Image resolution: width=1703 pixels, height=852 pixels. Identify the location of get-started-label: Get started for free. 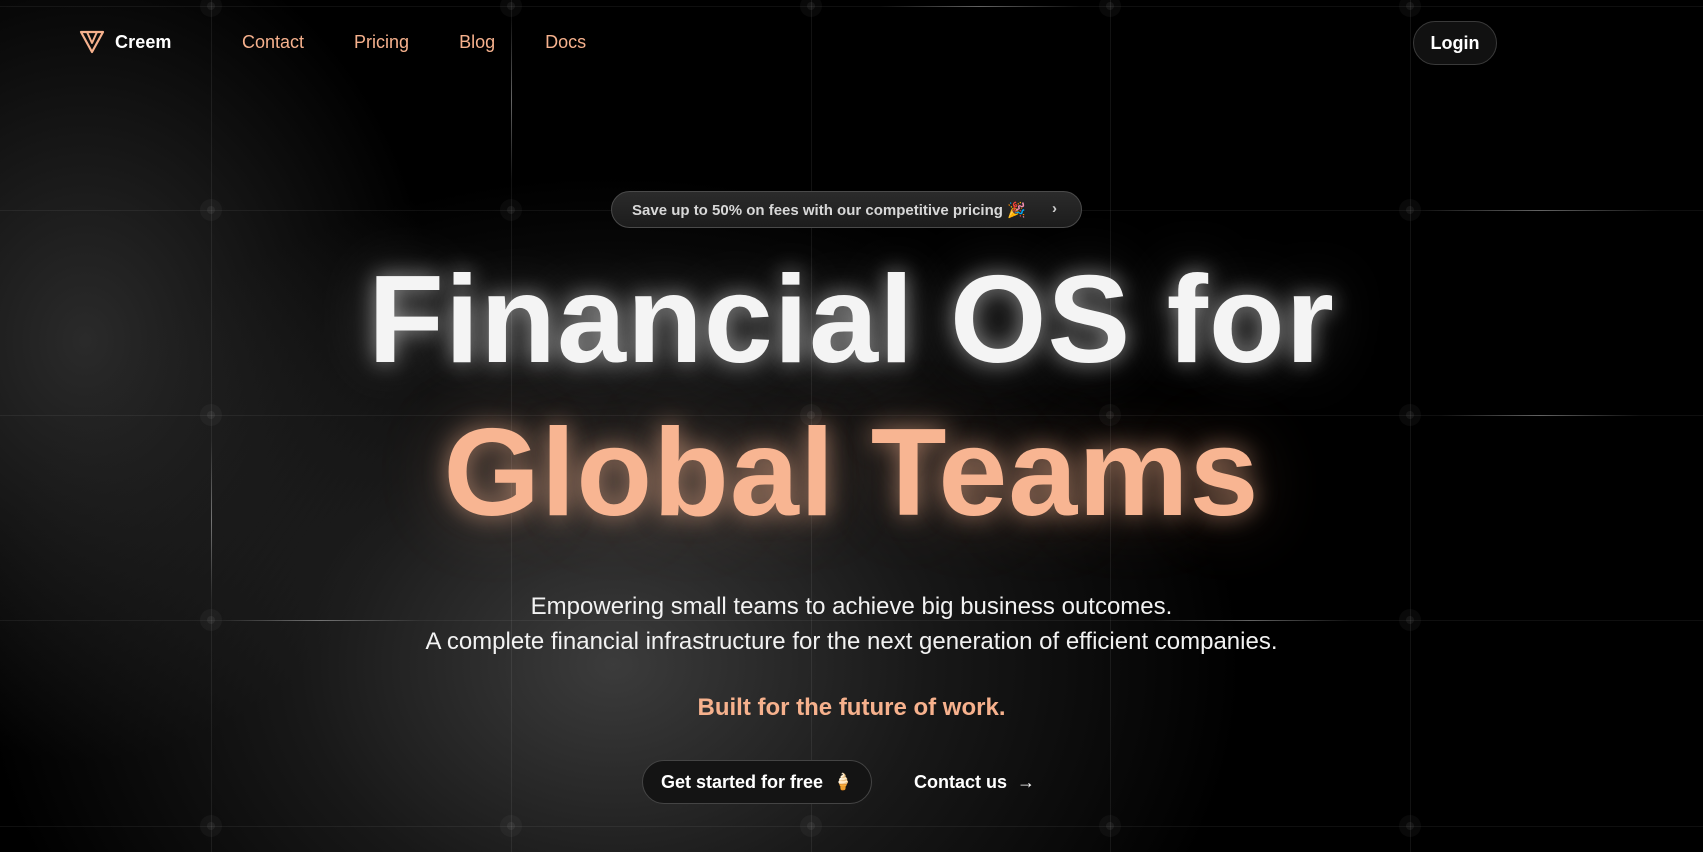
(742, 781).